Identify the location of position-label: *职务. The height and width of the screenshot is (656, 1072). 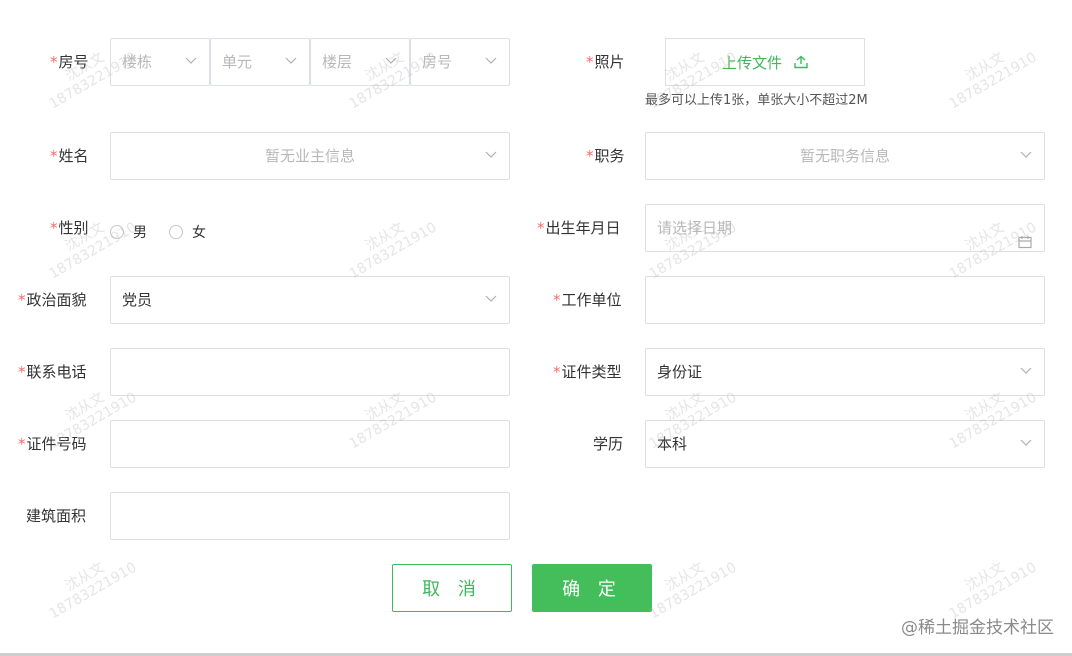
(605, 156).